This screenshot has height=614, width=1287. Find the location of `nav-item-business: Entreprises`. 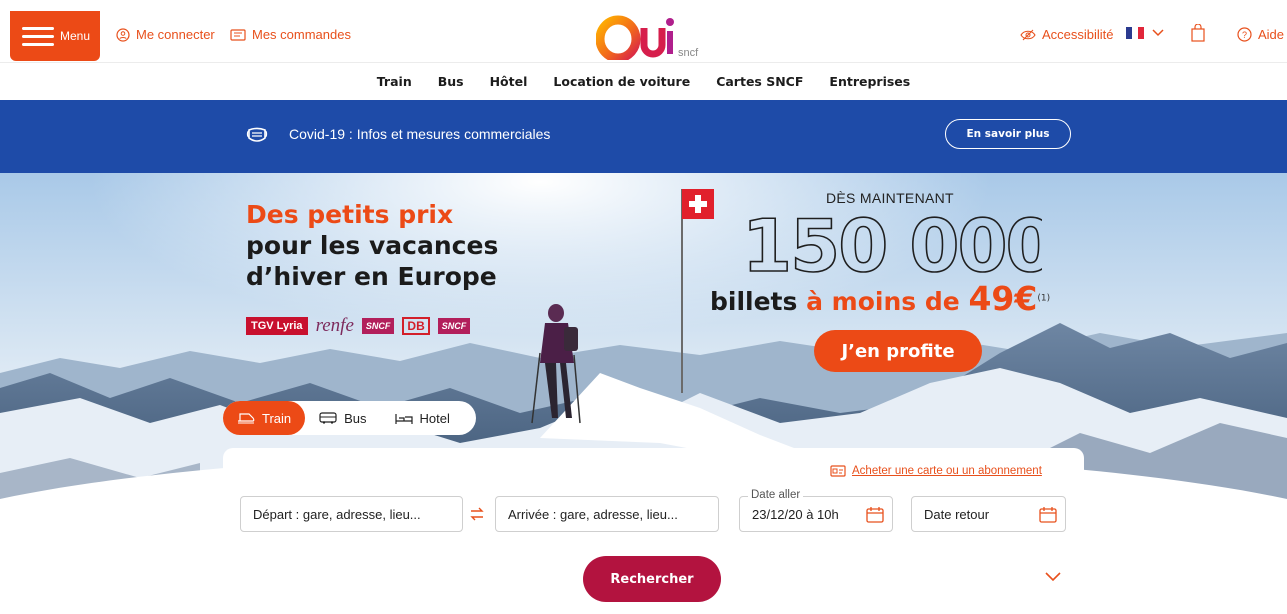

nav-item-business: Entreprises is located at coordinates (869, 81).